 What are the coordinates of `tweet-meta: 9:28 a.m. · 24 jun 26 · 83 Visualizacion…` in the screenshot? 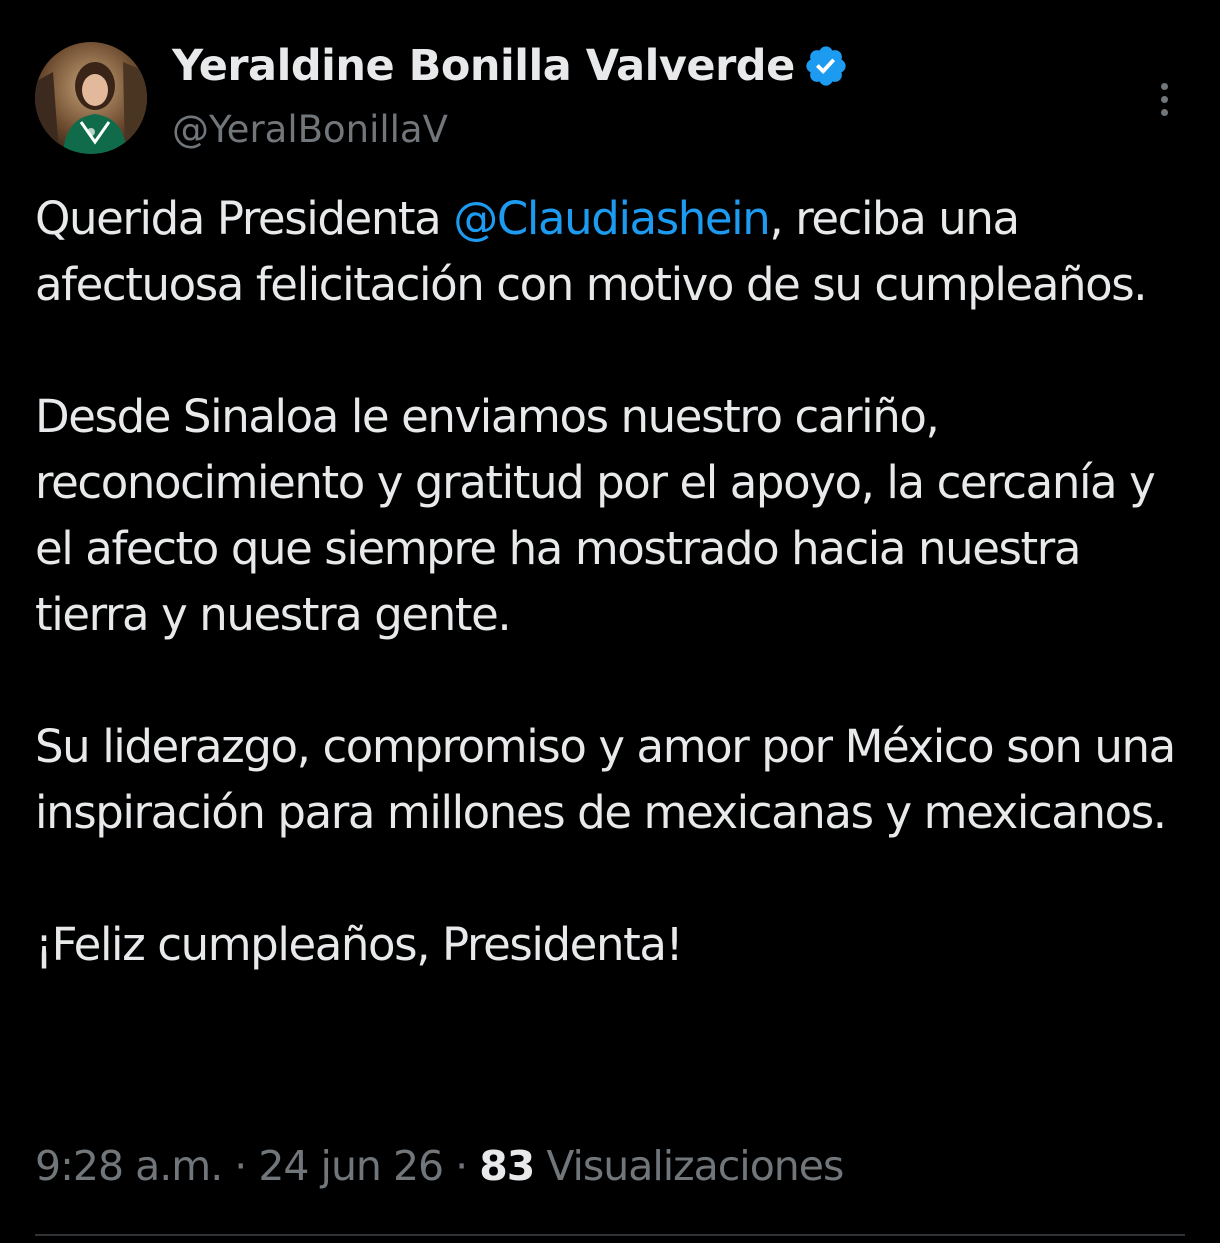 It's located at (439, 1166).